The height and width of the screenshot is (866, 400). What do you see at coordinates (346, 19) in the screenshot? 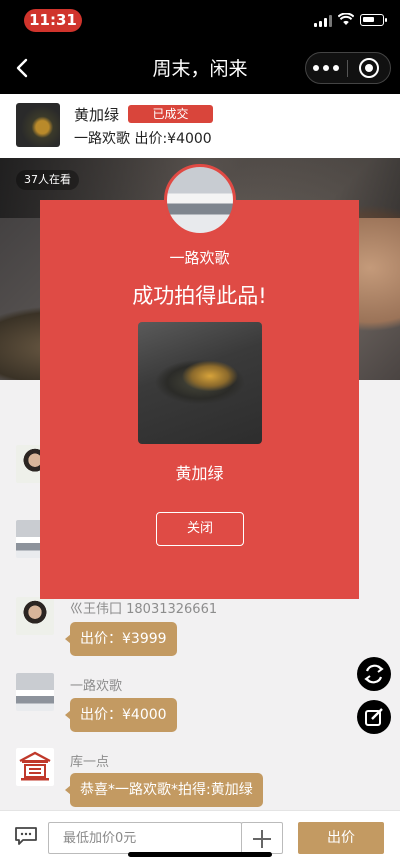
I see `wifi-icon` at bounding box center [346, 19].